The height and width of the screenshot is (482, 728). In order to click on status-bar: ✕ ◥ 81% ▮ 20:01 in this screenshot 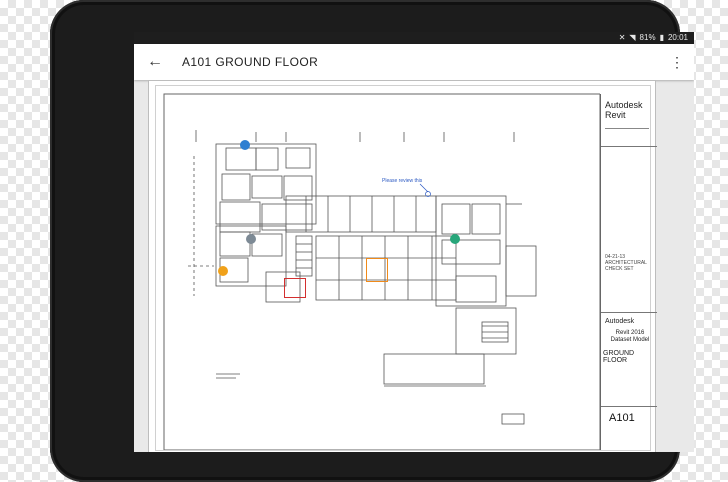, I will do `click(414, 38)`.